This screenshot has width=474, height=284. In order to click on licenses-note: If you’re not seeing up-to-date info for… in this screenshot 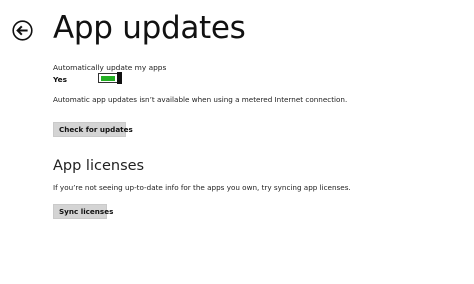, I will do `click(202, 187)`.